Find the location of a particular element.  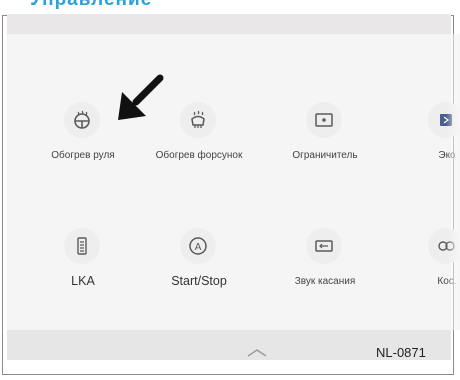

svg-text: A is located at coordinates (198, 247).